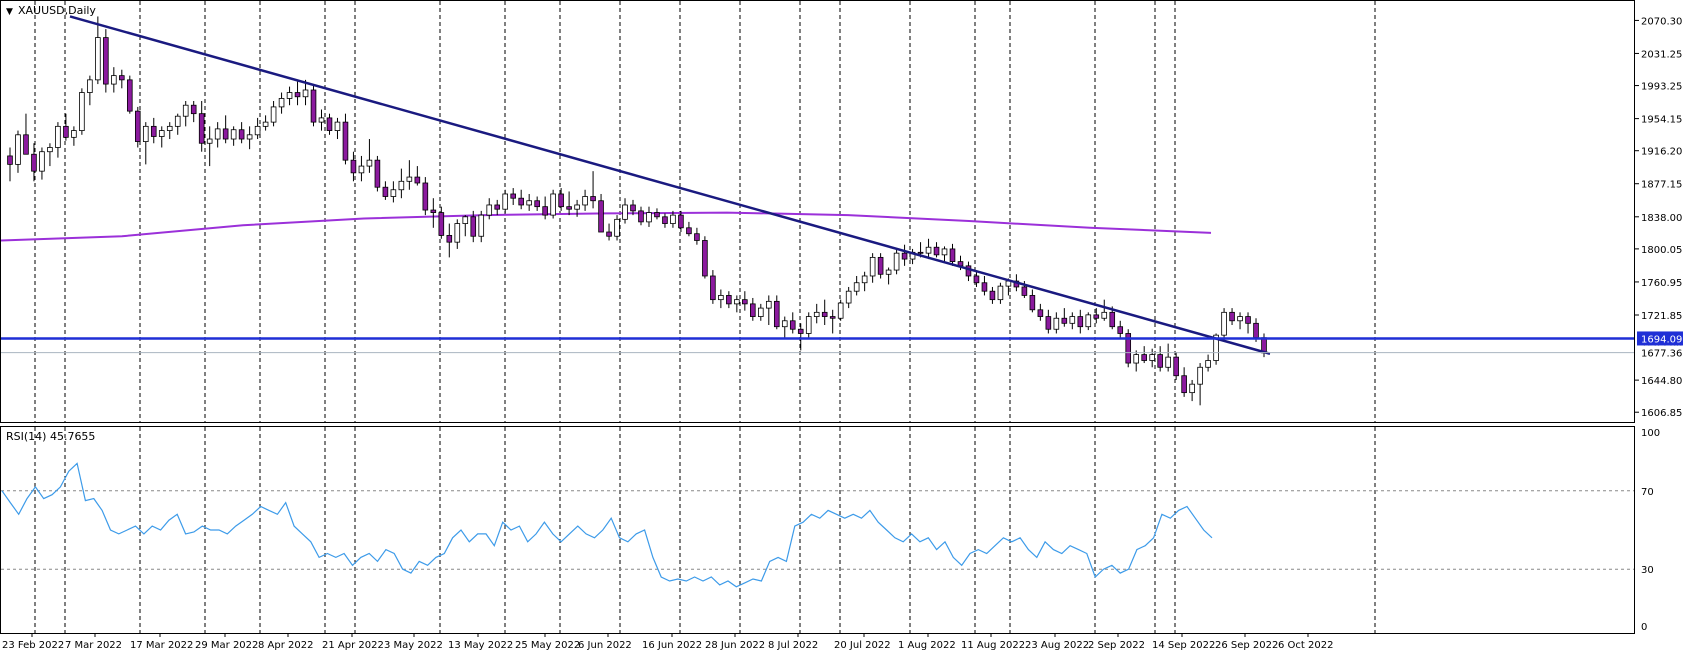 Image resolution: width=1683 pixels, height=654 pixels. Describe the element at coordinates (1246, 645) in the screenshot. I see `date-tick-label: 26 Sep 2022` at that location.